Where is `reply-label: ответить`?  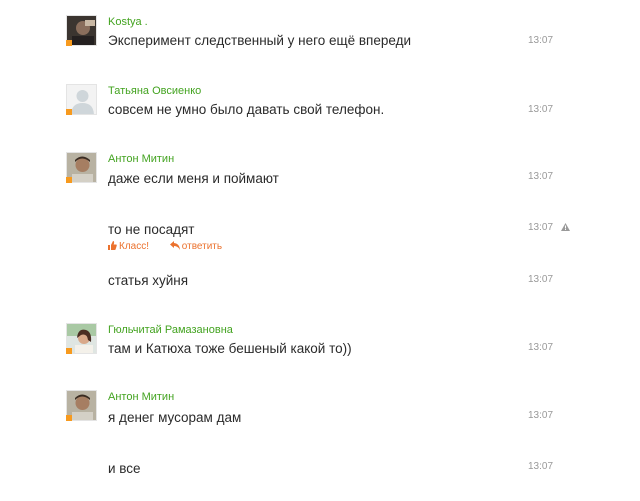
reply-label: ответить is located at coordinates (202, 246).